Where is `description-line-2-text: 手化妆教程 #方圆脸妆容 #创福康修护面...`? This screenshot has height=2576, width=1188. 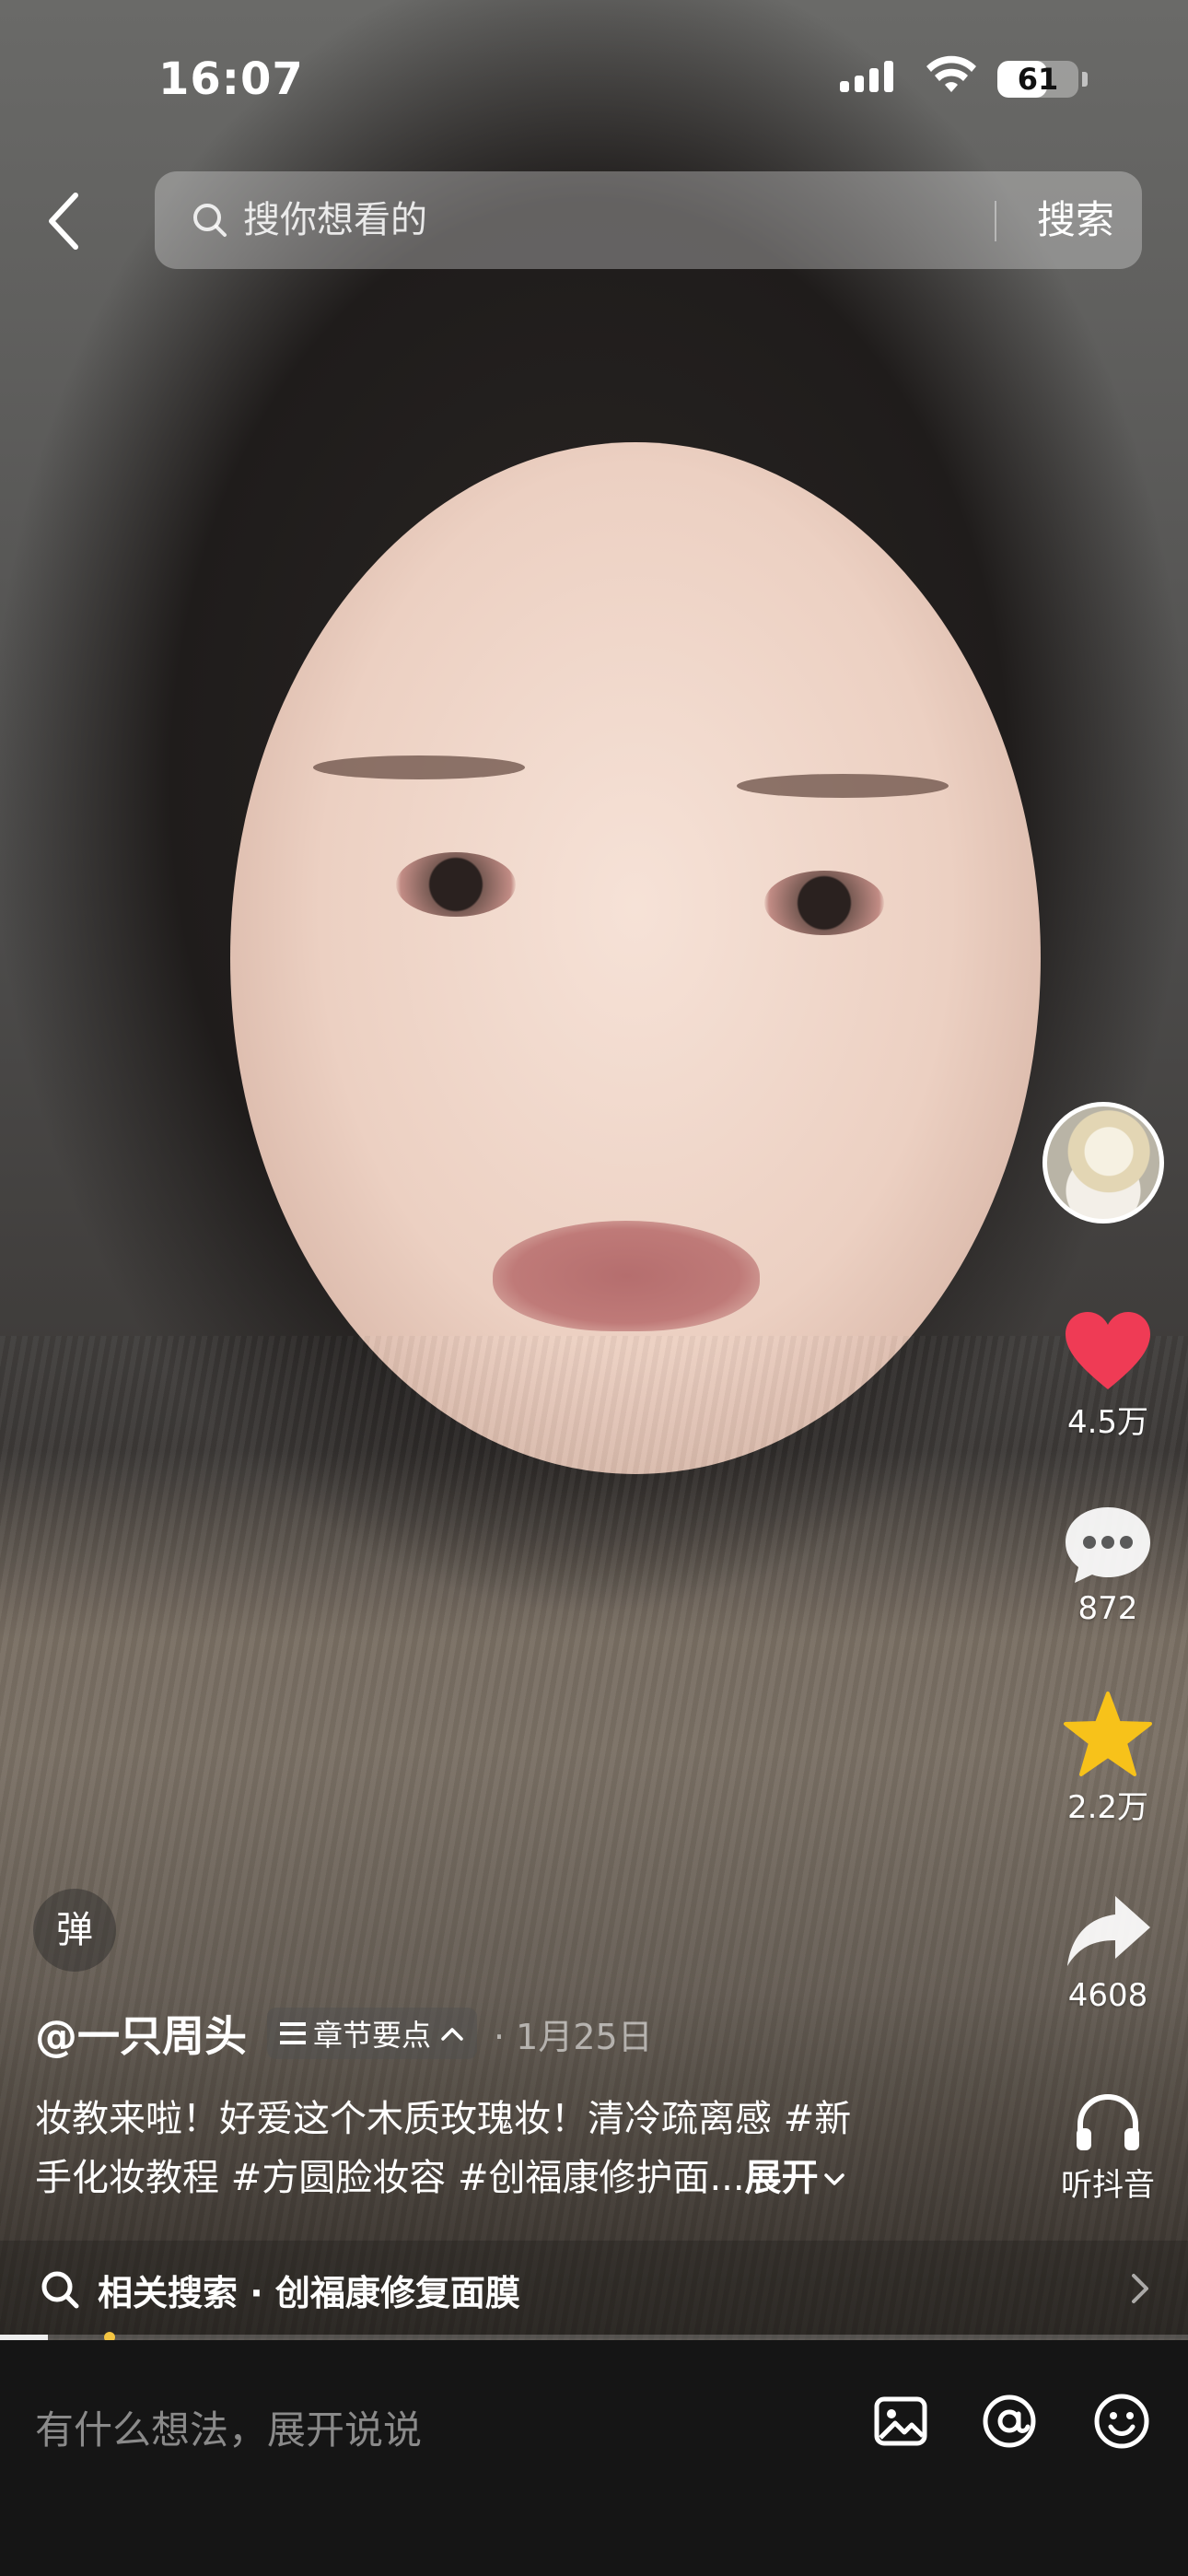
description-line-2-text: 手化妆教程 #方圆脸妆容 #创福康修护面... is located at coordinates (390, 2178).